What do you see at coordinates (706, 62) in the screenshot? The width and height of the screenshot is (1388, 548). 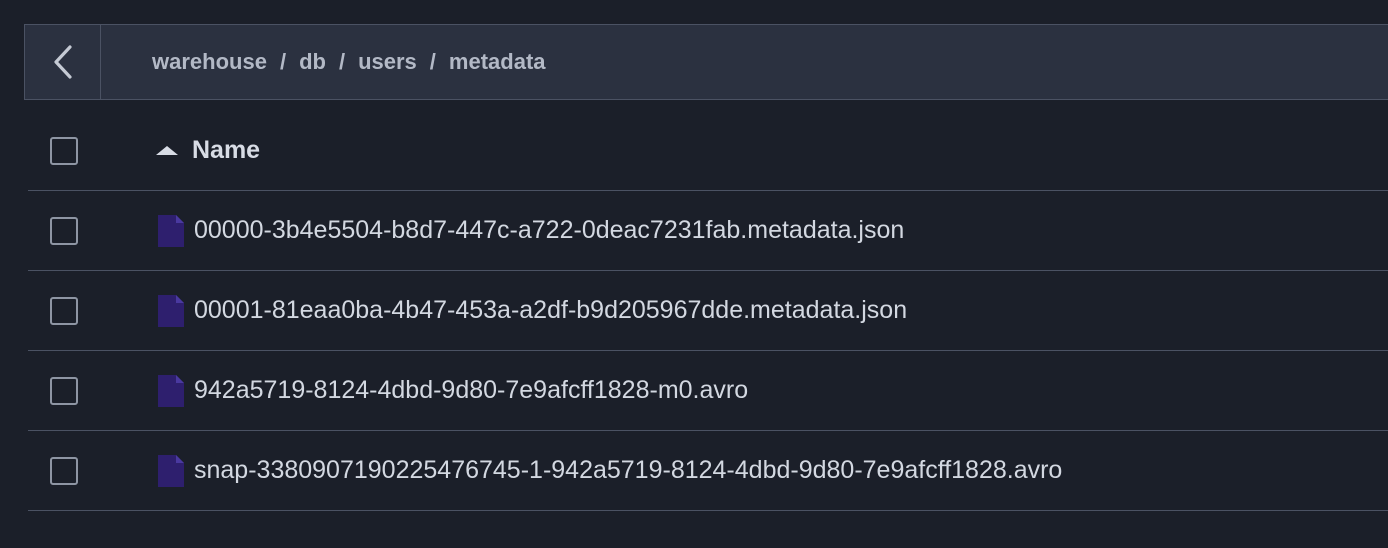 I see `navigation-toolbar: warehouse / db / users / metadata` at bounding box center [706, 62].